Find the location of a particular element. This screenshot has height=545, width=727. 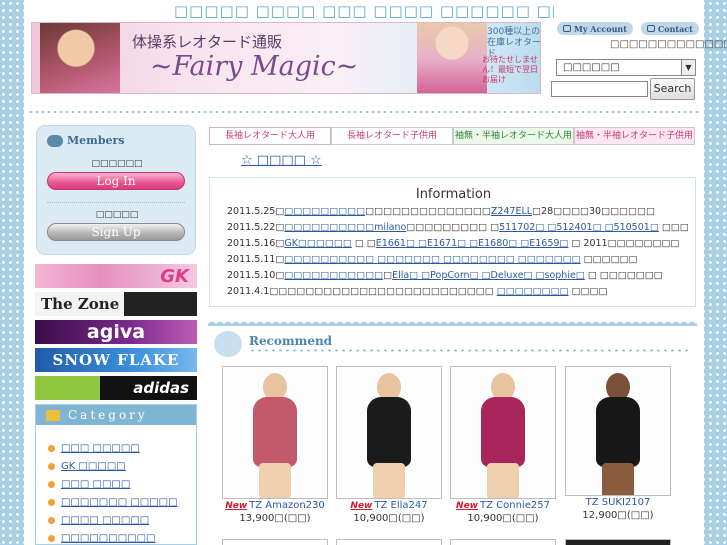

news-text: □□□□ is located at coordinates (588, 291).